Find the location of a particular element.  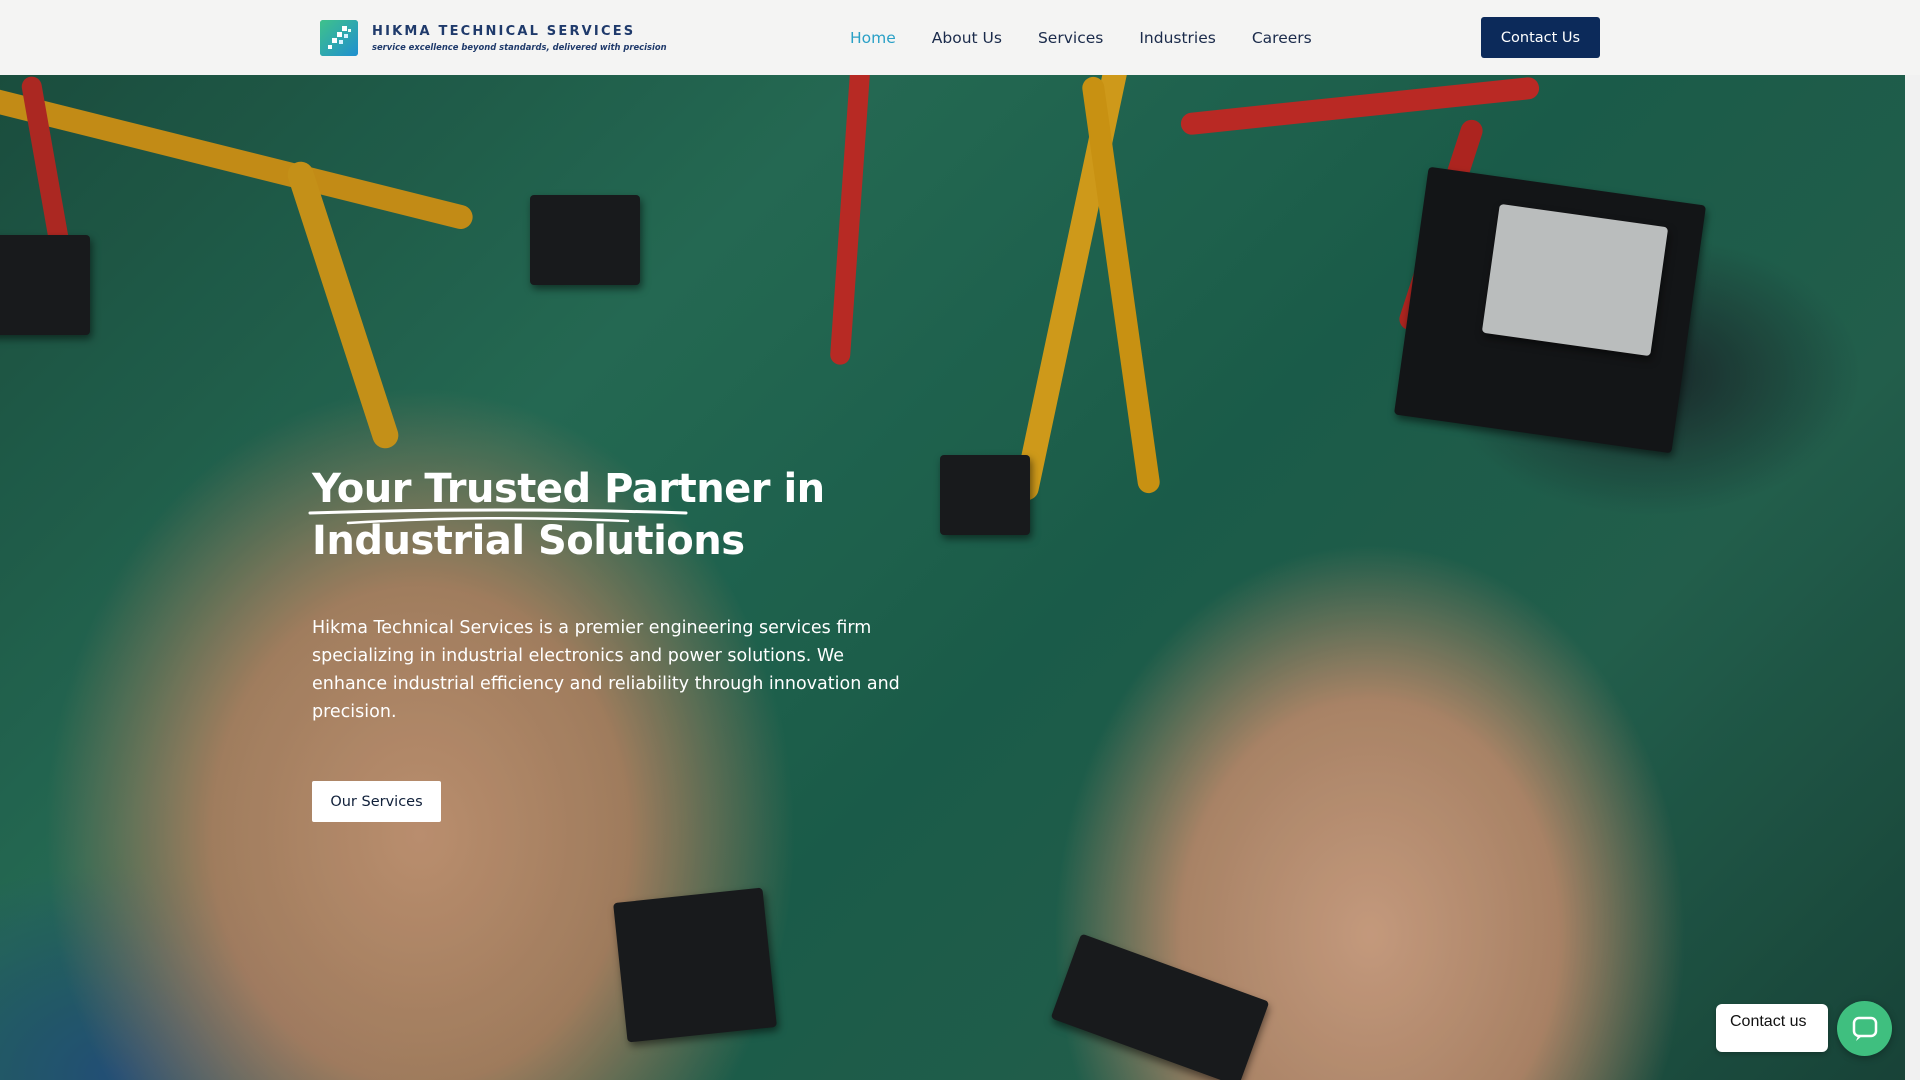

chat-button is located at coordinates (1864, 1028).